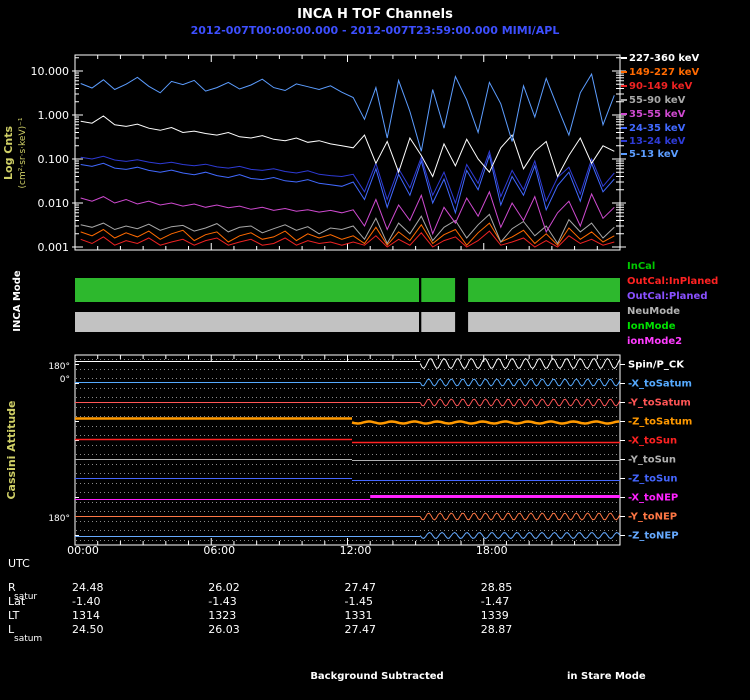  I want to click on mode-panel-label: INCA Mode, so click(17, 301).